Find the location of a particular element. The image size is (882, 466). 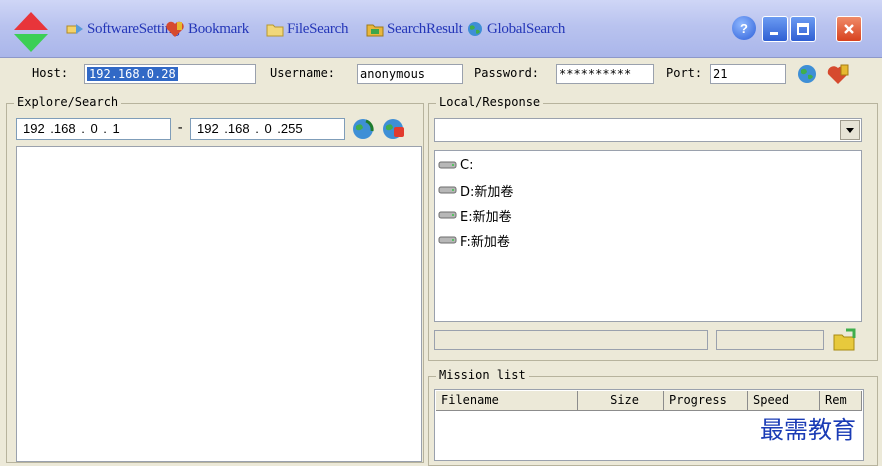

local-path-dropdown is located at coordinates (648, 130).